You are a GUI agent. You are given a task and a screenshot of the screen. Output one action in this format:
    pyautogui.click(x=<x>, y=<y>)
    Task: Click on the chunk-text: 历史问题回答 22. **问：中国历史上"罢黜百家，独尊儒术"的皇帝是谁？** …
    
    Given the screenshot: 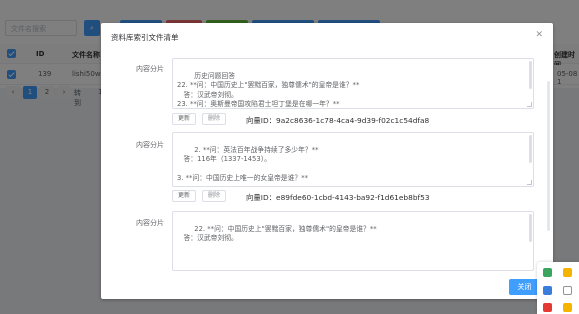 What is the action you would take?
    pyautogui.click(x=268, y=90)
    